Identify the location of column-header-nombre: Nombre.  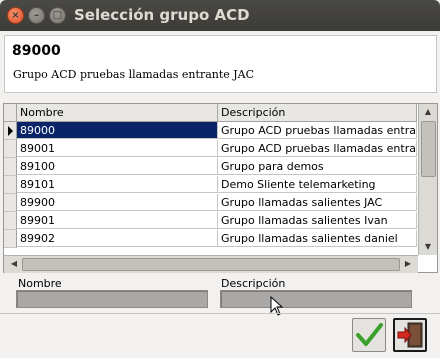
(117, 112).